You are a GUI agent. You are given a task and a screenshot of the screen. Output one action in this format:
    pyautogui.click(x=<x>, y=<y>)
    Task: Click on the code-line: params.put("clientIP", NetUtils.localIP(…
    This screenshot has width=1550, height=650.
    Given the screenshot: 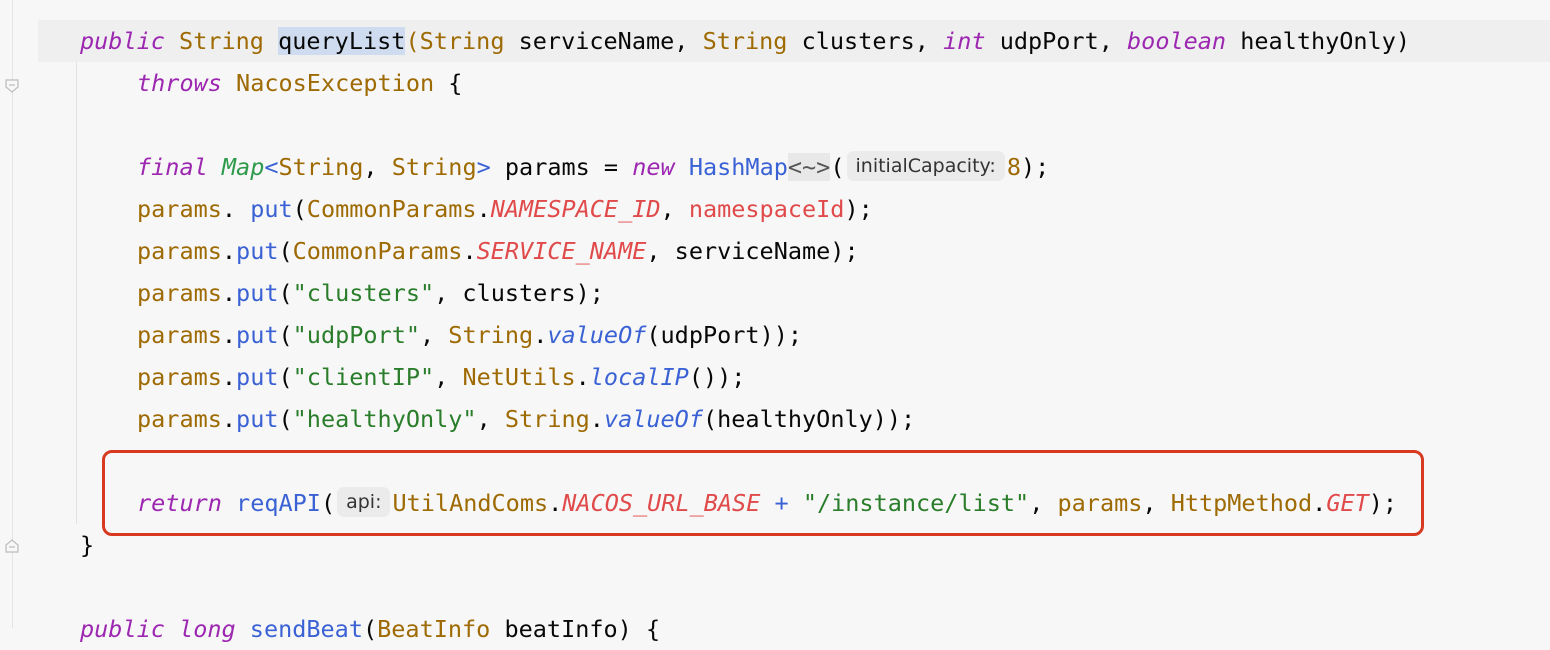 What is the action you would take?
    pyautogui.click(x=441, y=377)
    